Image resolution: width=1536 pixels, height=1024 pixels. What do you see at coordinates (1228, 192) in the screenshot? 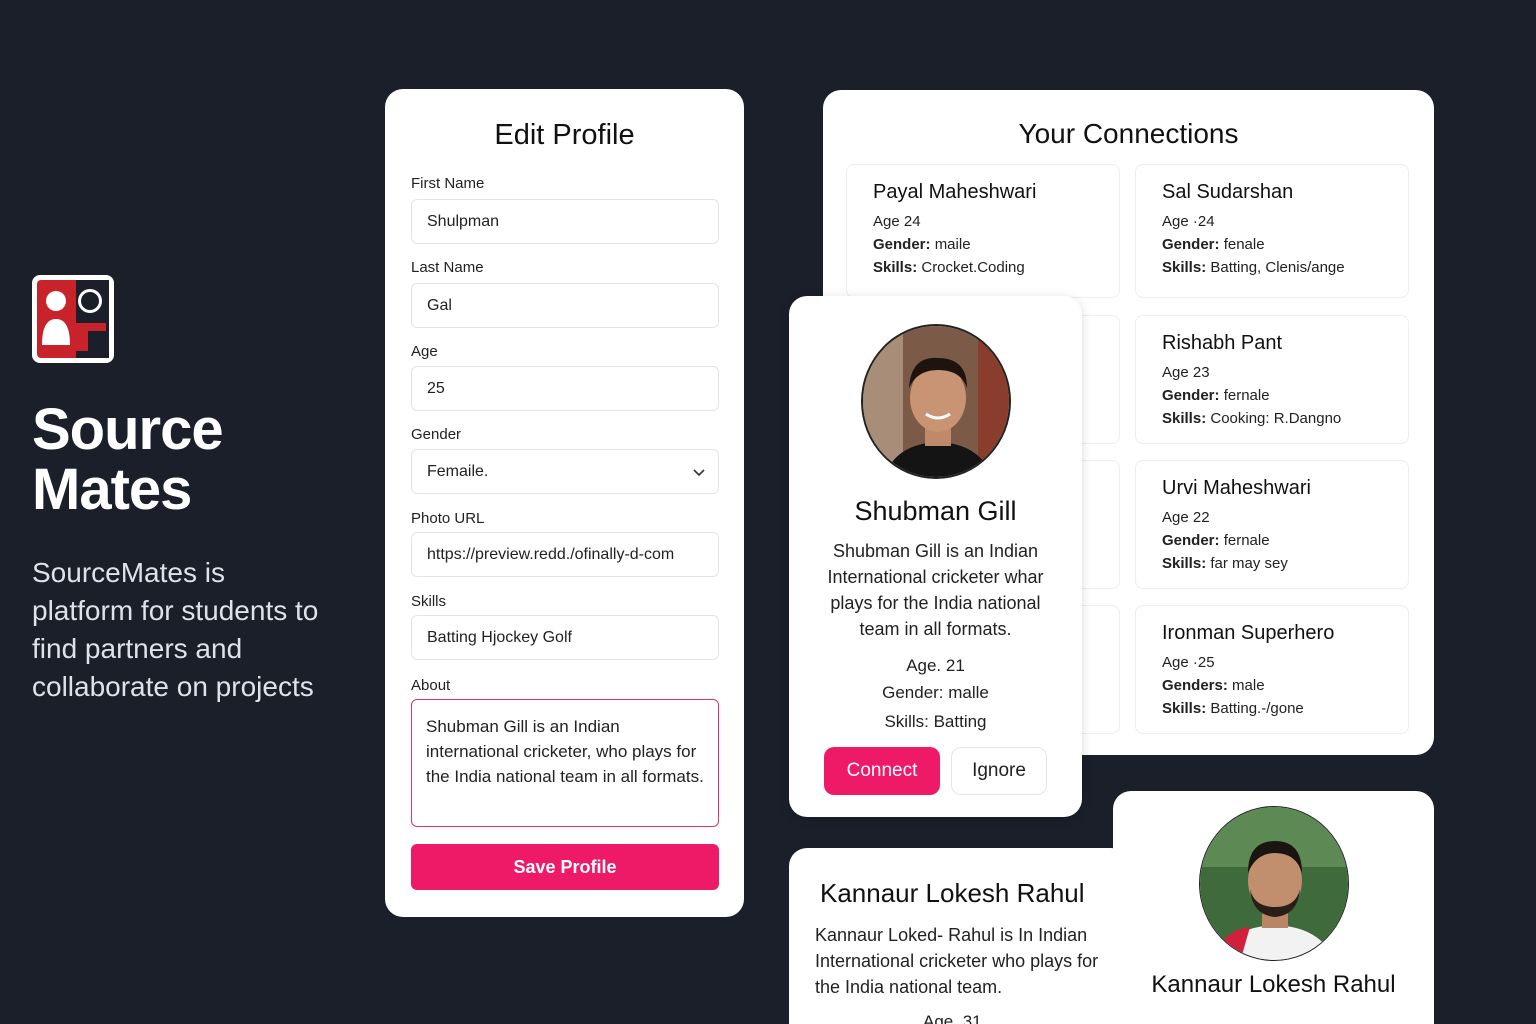
I see `connection-name: Sal Sudarshan` at bounding box center [1228, 192].